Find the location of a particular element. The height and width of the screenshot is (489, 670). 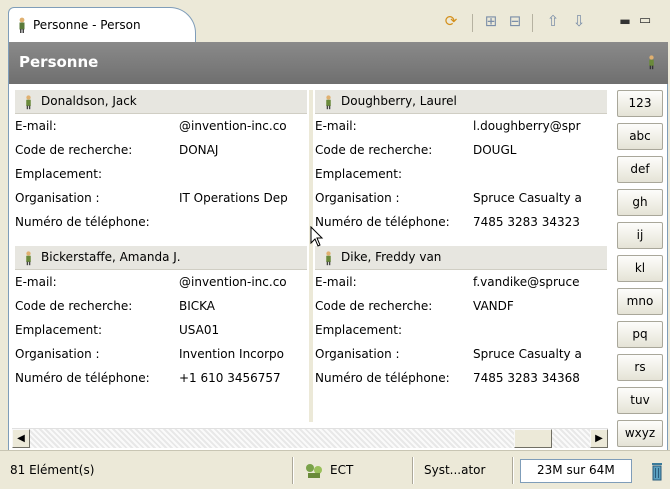

email-value: l.doughberry@spr is located at coordinates (536, 126).